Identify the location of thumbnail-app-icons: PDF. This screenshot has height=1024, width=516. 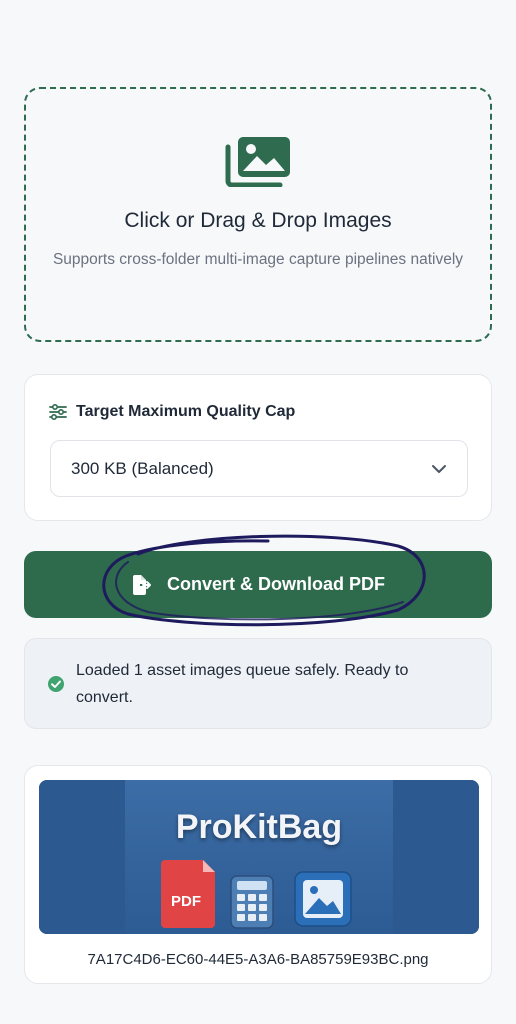
(256, 894).